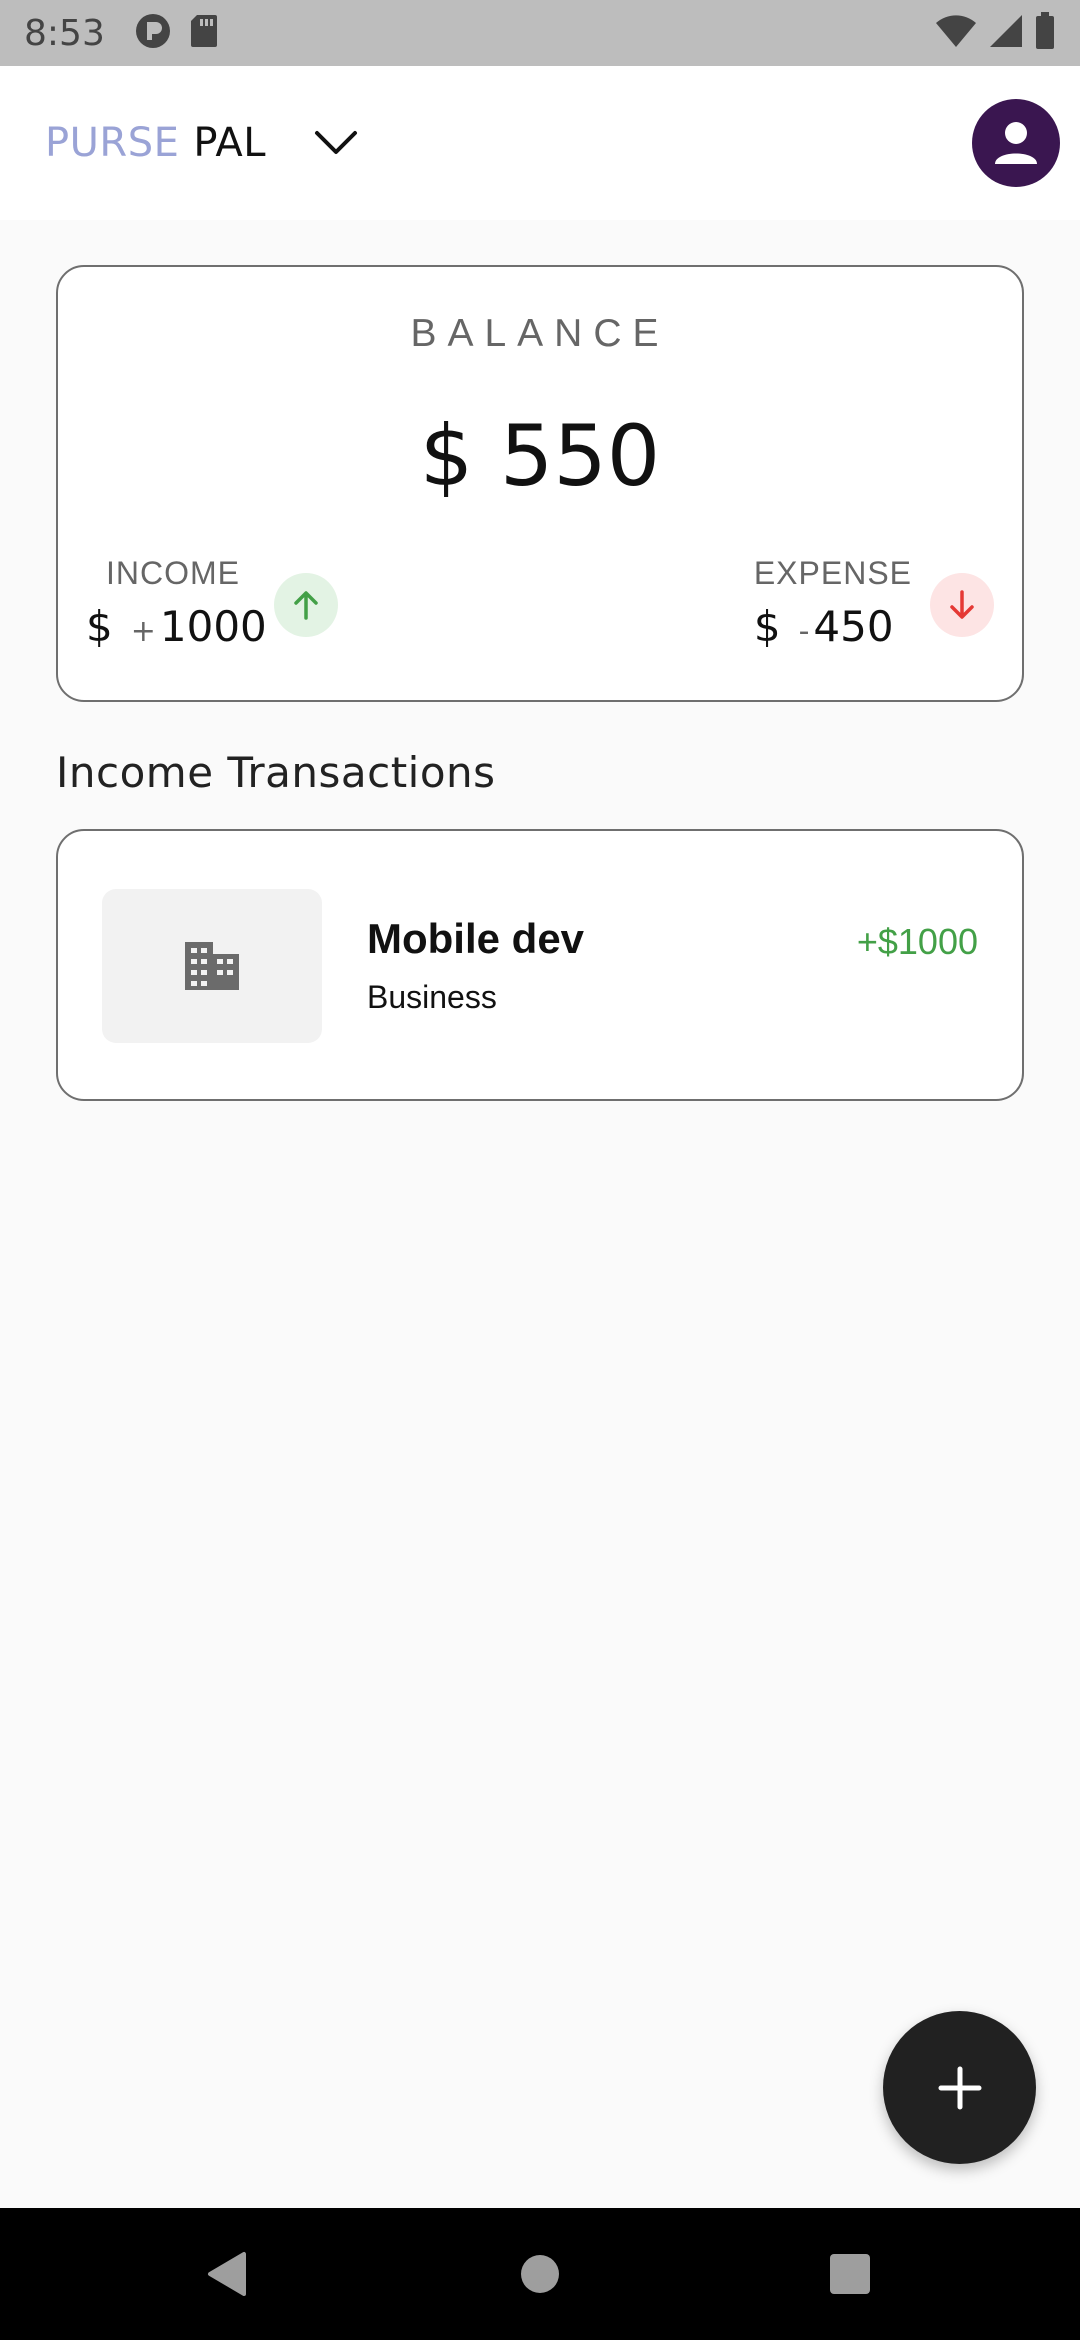 The width and height of the screenshot is (1080, 2340). I want to click on expense-currency: $, so click(767, 626).